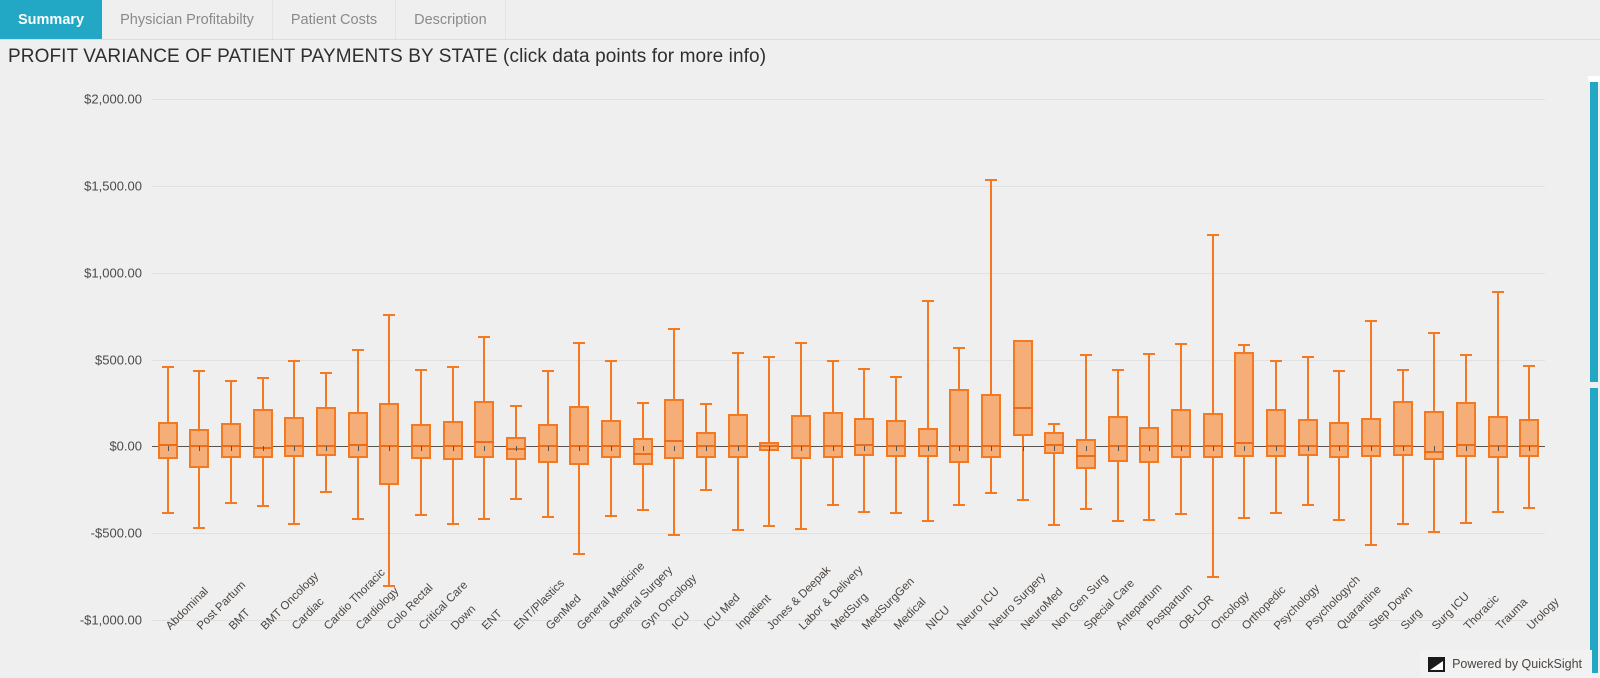 Image resolution: width=1600 pixels, height=678 pixels. I want to click on tab-patient-costs-label: Patient Costs, so click(334, 19).